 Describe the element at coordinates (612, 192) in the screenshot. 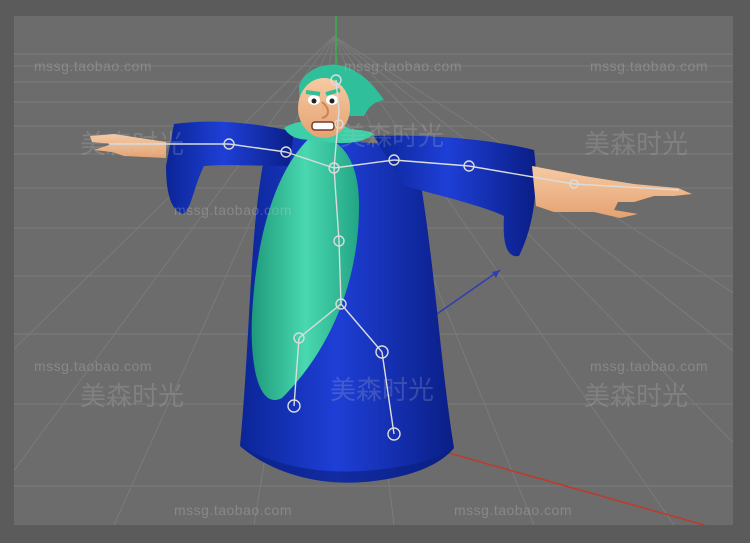

I see `right-hand` at that location.